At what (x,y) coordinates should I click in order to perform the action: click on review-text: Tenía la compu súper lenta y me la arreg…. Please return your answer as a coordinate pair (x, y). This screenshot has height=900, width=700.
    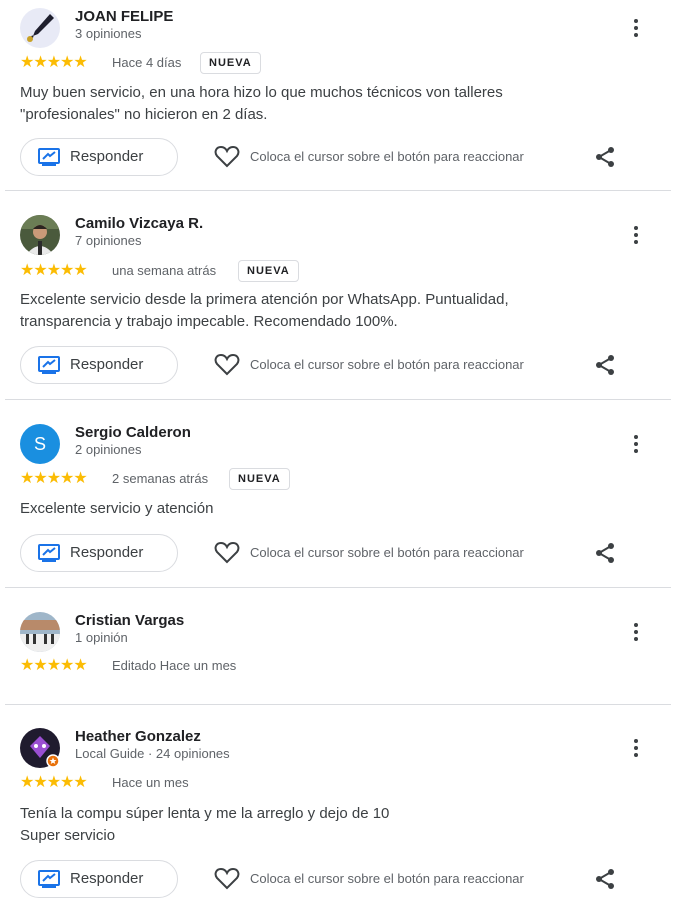
    Looking at the image, I should click on (205, 824).